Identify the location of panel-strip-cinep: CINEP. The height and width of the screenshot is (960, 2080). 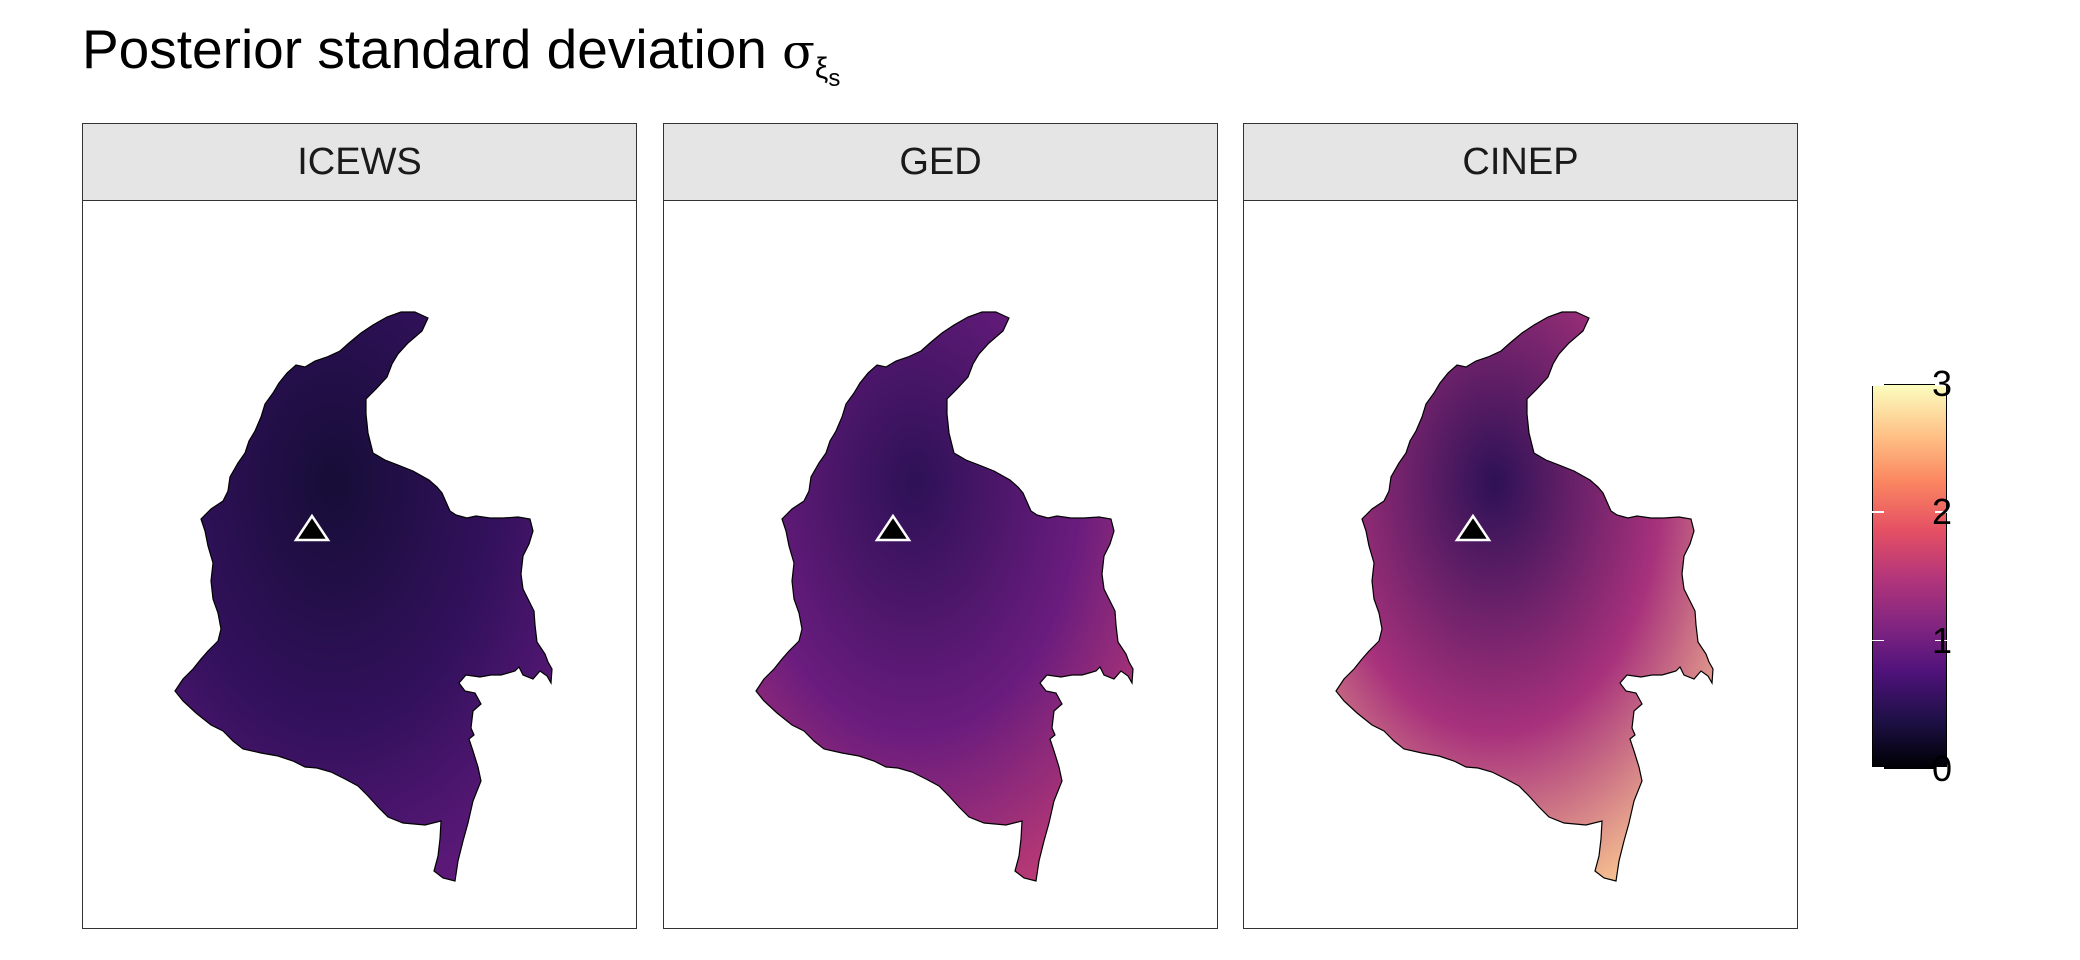
(1520, 162).